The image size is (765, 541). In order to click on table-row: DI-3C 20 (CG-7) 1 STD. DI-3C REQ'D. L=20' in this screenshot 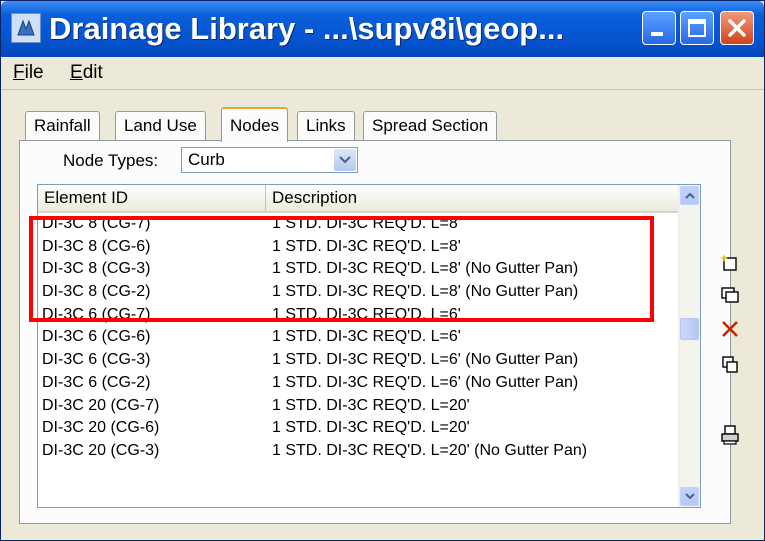, I will do `click(358, 406)`.